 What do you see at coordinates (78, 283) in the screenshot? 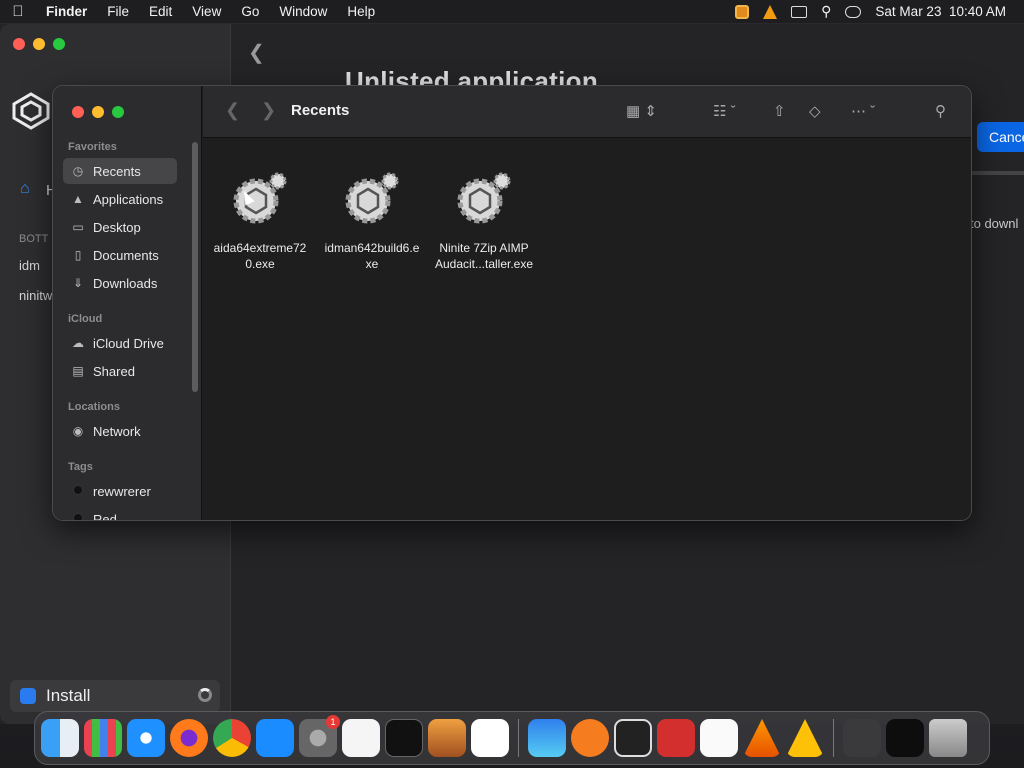
I see `download-icon: ⇓` at bounding box center [78, 283].